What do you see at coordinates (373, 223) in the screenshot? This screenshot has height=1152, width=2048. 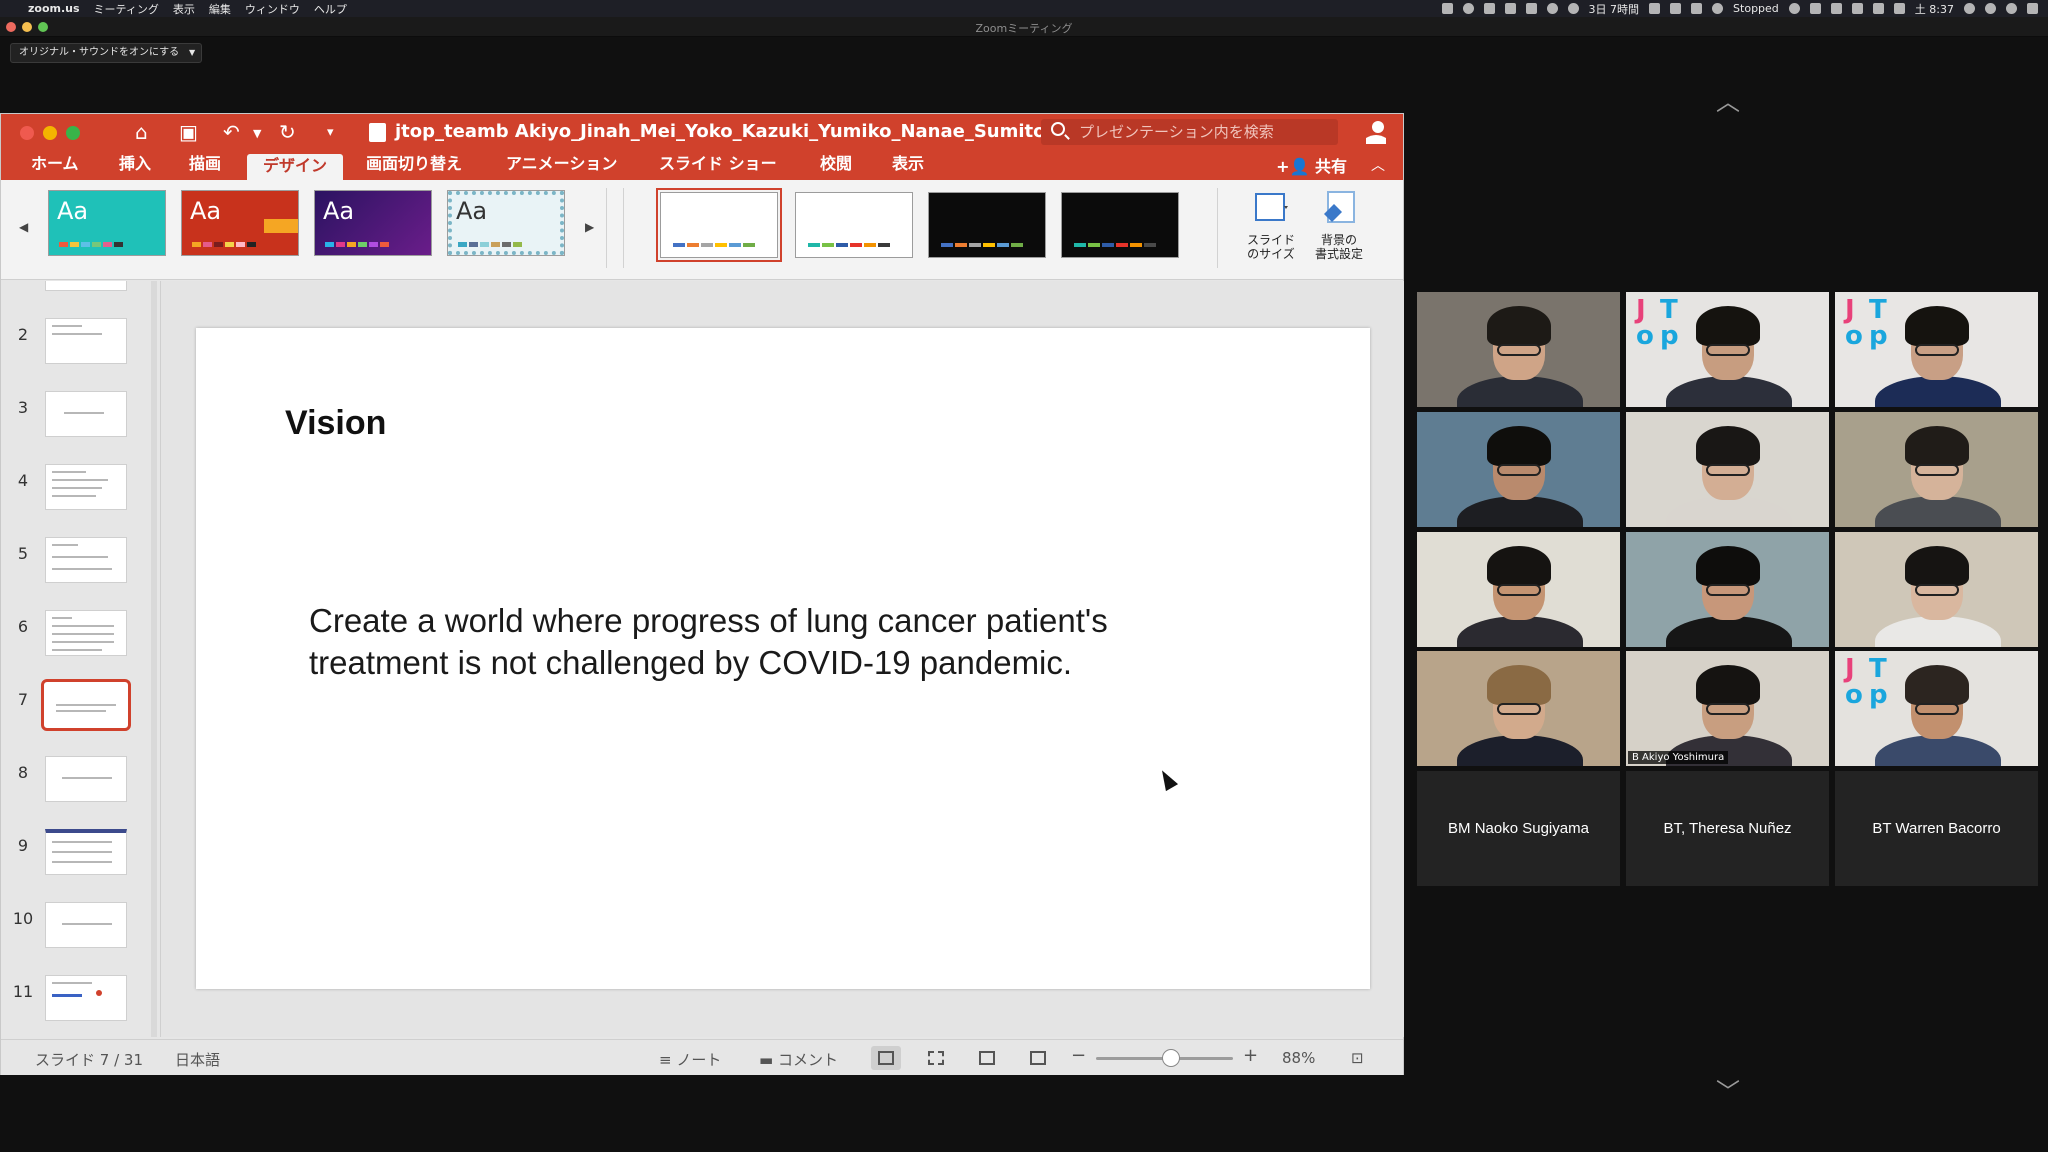 I see `theme-thumbnail-3: Aa` at bounding box center [373, 223].